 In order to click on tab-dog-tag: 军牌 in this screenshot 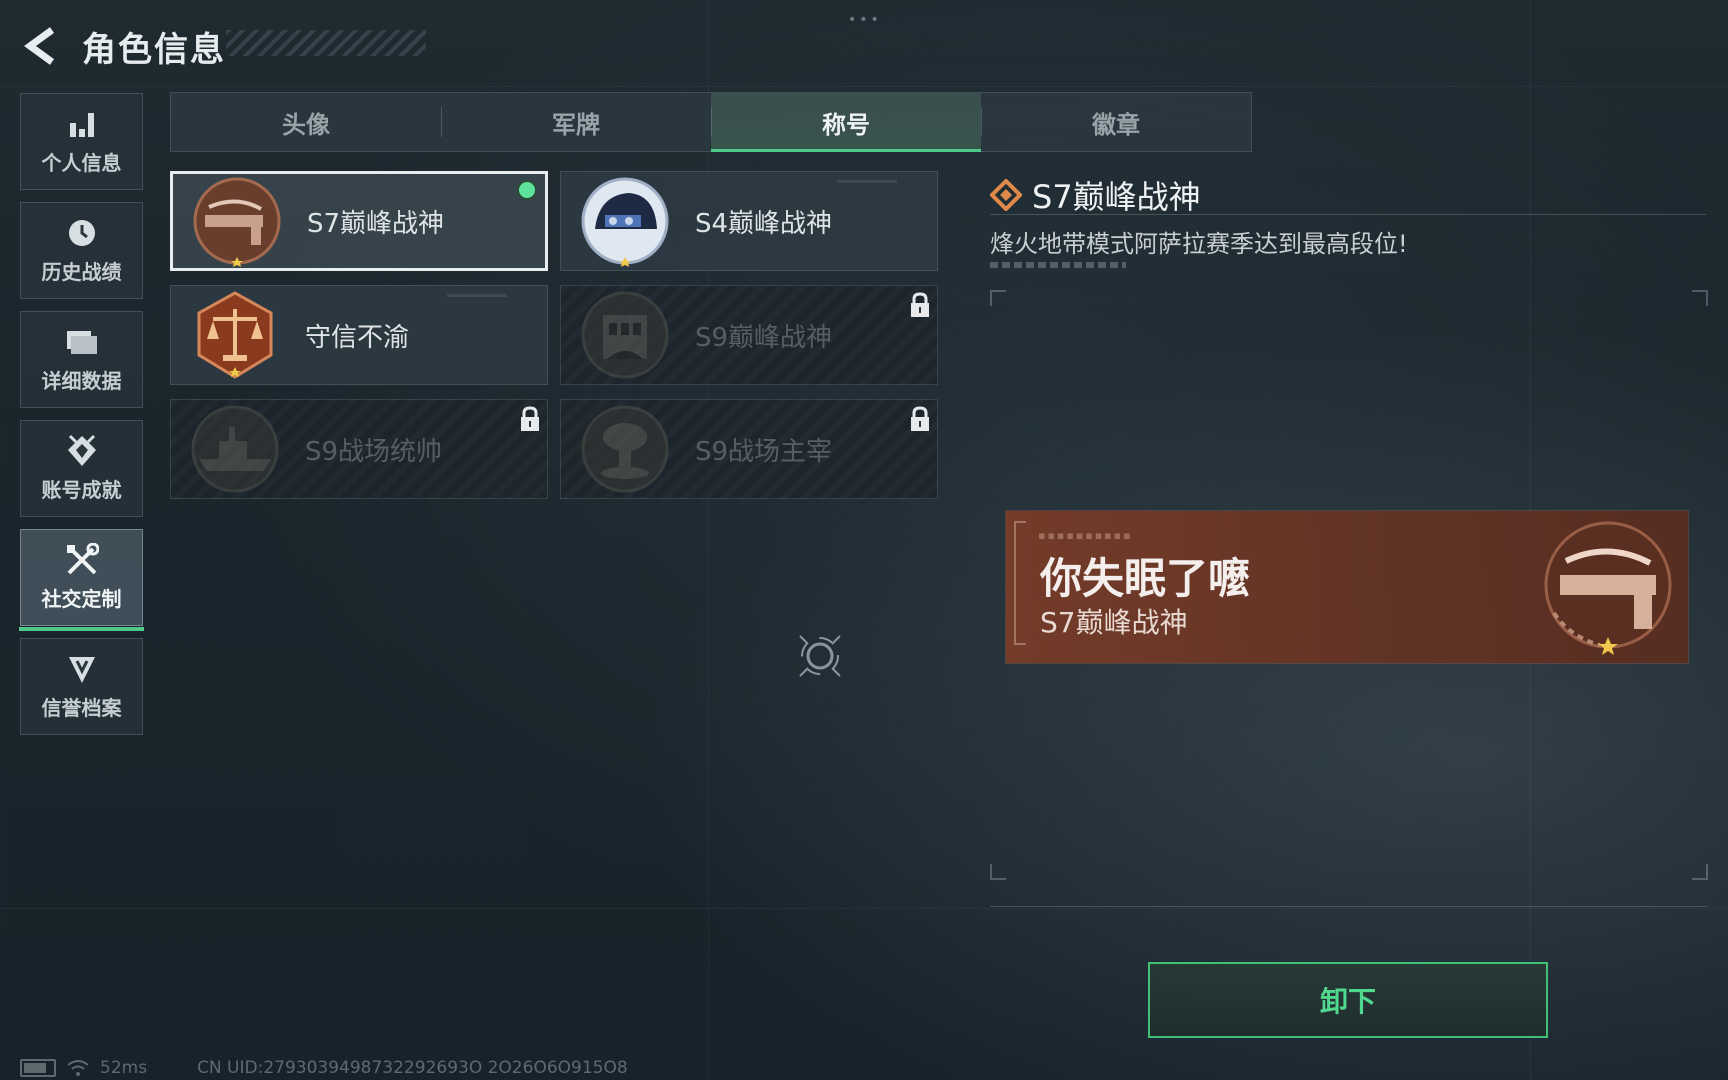, I will do `click(576, 122)`.